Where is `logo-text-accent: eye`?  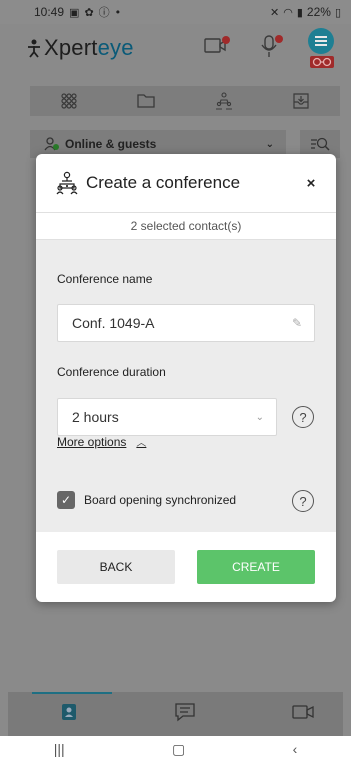
logo-text-accent: eye is located at coordinates (115, 47).